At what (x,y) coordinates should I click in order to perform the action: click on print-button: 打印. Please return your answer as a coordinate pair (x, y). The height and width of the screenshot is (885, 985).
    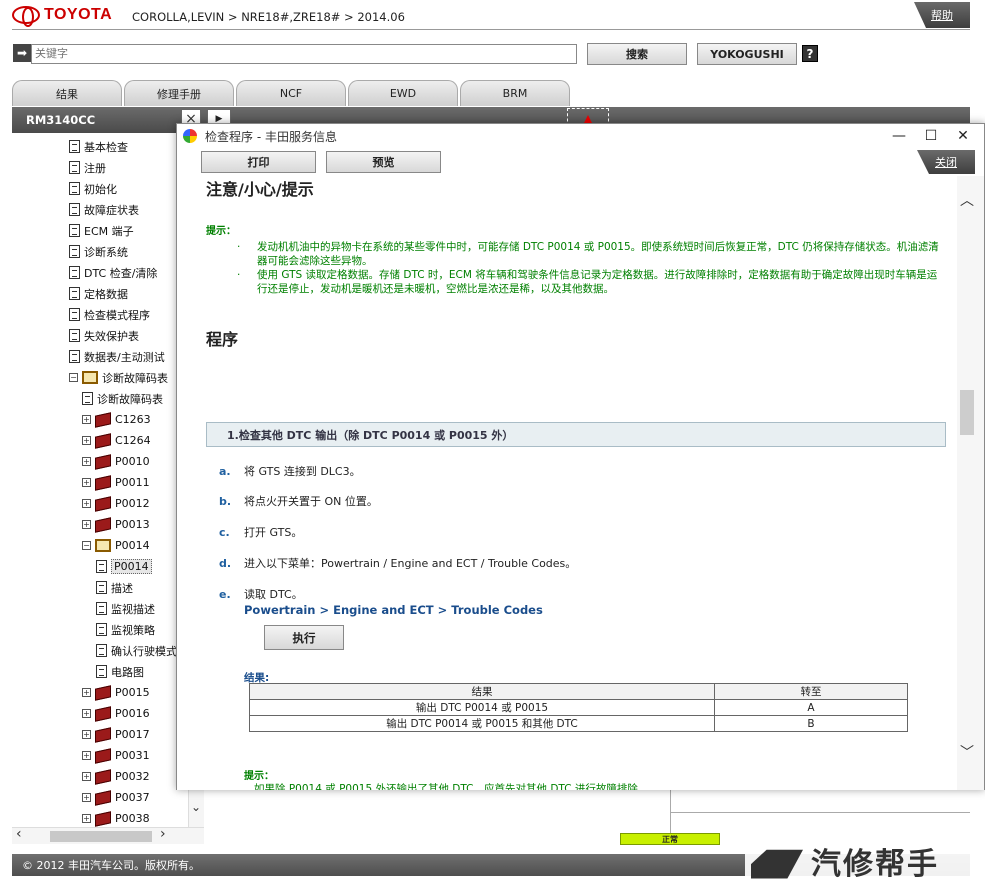
    Looking at the image, I should click on (258, 162).